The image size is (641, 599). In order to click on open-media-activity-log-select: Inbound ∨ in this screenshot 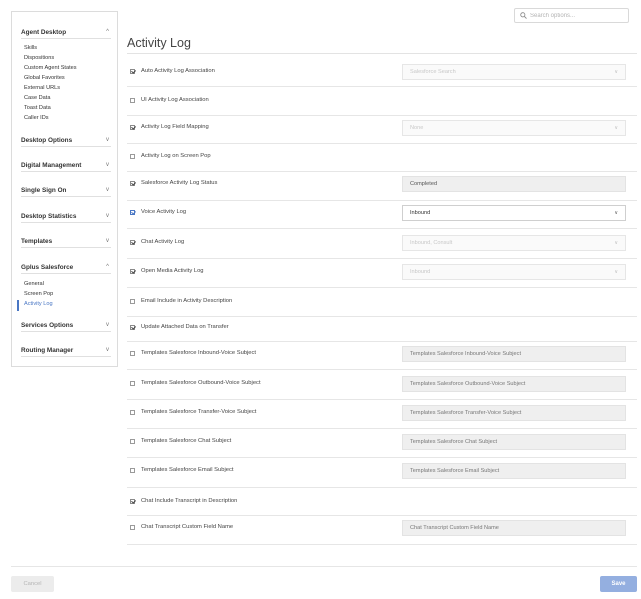, I will do `click(514, 272)`.